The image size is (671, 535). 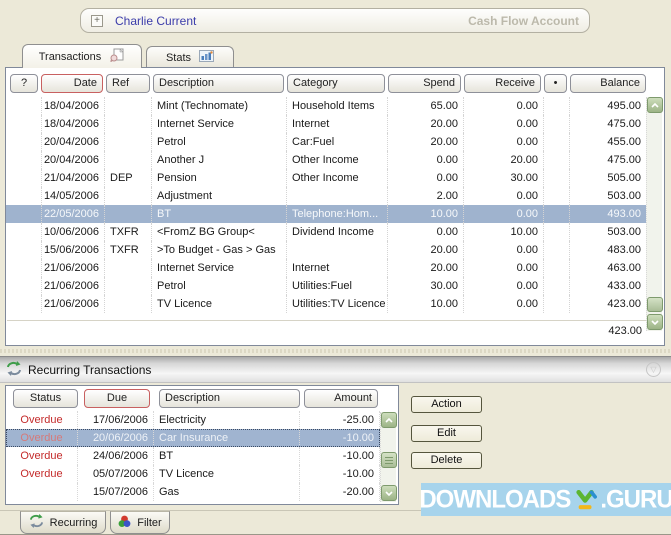 What do you see at coordinates (326, 142) in the screenshot?
I see `transaction-row: 20/04/2006 Petrol Car:Fuel 20.00 0.00 455.00` at bounding box center [326, 142].